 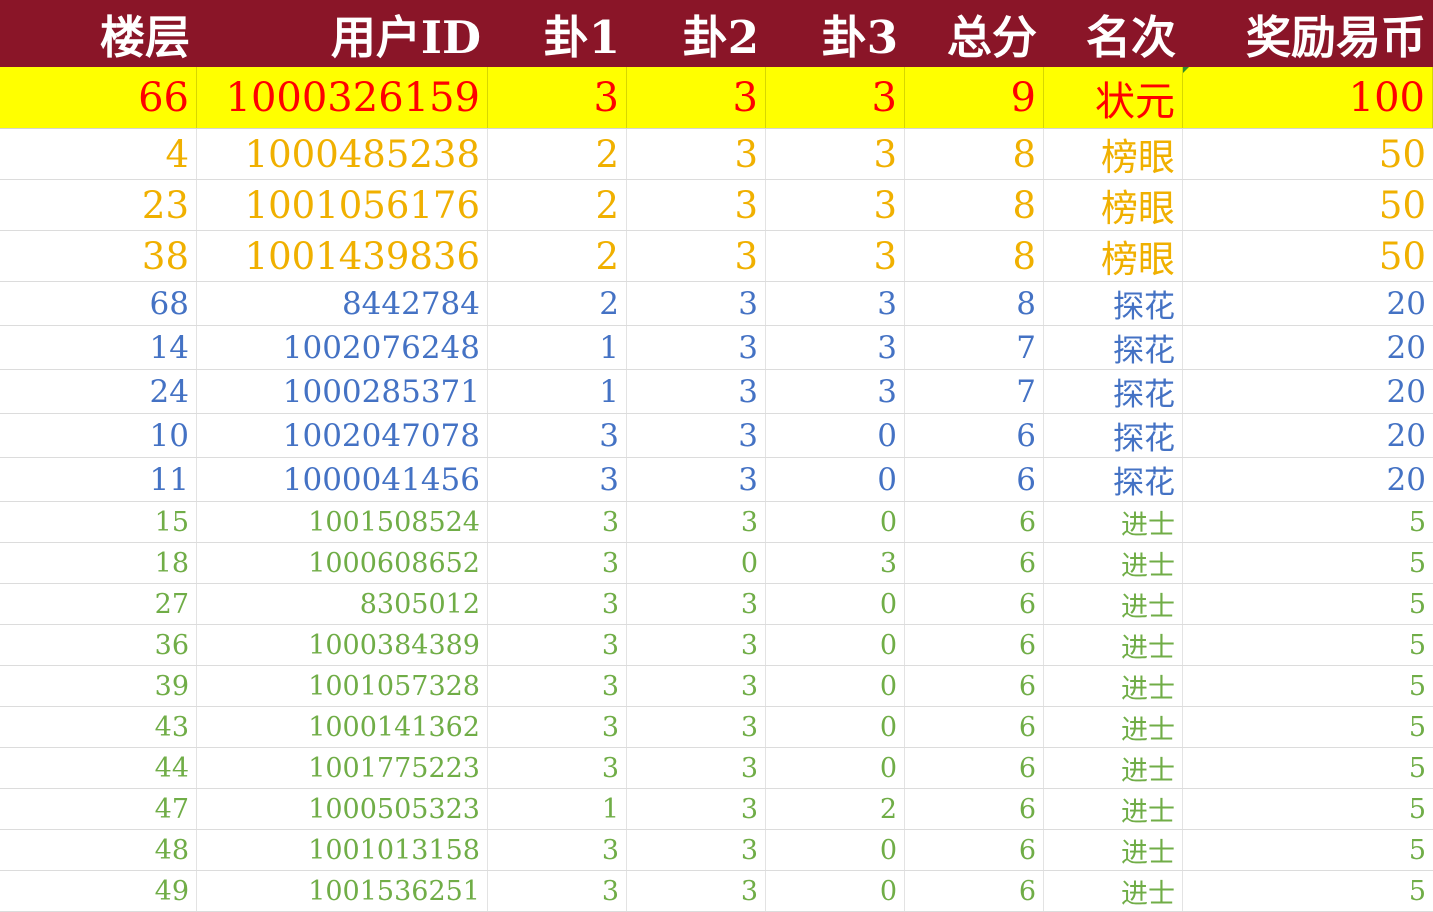 What do you see at coordinates (557, 33) in the screenshot?
I see `header-gua1: 卦1` at bounding box center [557, 33].